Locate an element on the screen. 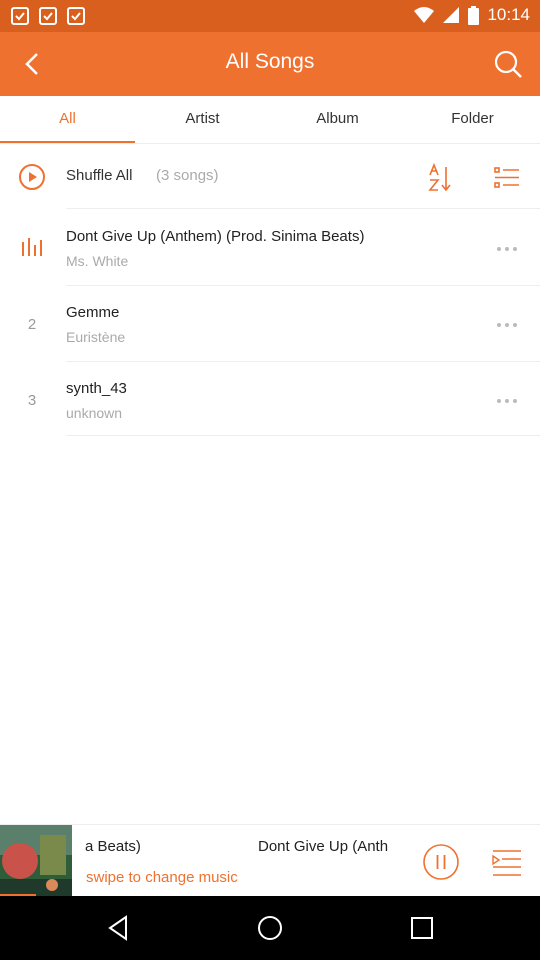 This screenshot has height=960, width=540. equalizer-icon is located at coordinates (32, 247).